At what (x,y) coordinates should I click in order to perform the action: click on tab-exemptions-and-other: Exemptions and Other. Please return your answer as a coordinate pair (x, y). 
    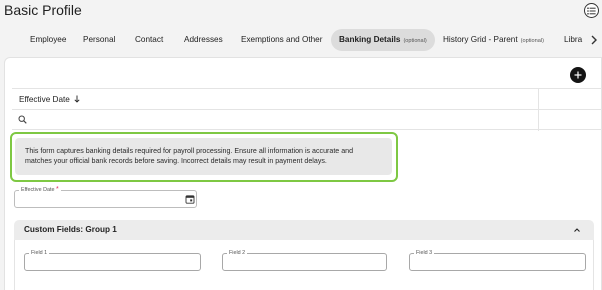
    Looking at the image, I should click on (281, 40).